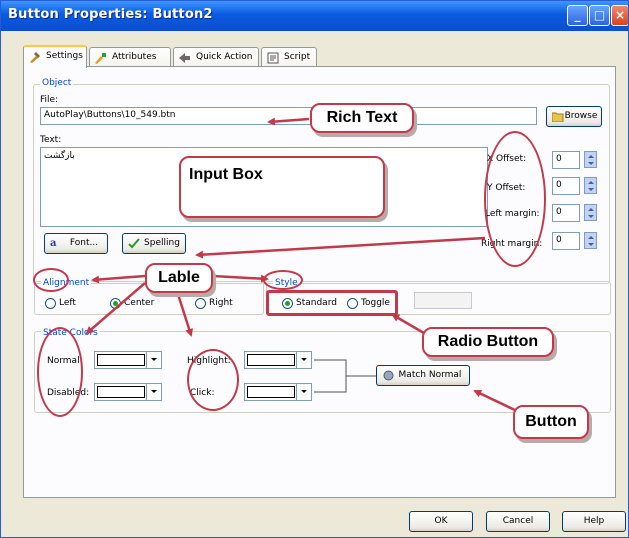 The image size is (629, 538). What do you see at coordinates (314, 16) in the screenshot?
I see `title-bar: Button Properties: Button2 _ □ ×` at bounding box center [314, 16].